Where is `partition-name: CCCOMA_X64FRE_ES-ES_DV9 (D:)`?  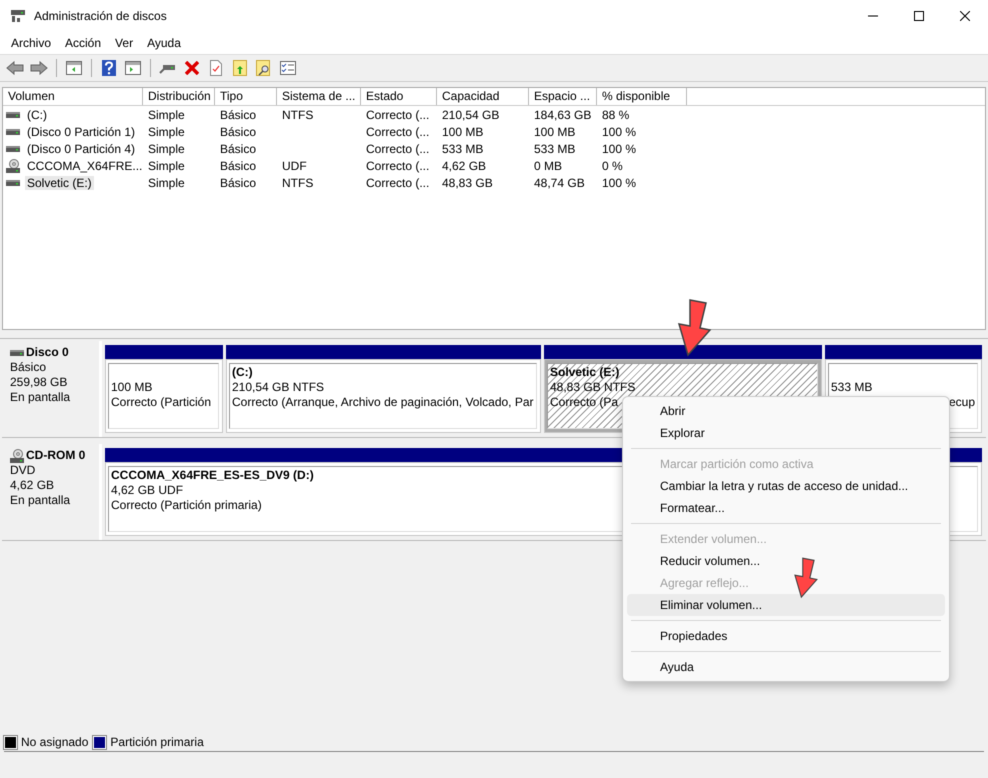 partition-name: CCCOMA_X64FRE_ES-ES_DV9 (D:) is located at coordinates (212, 475).